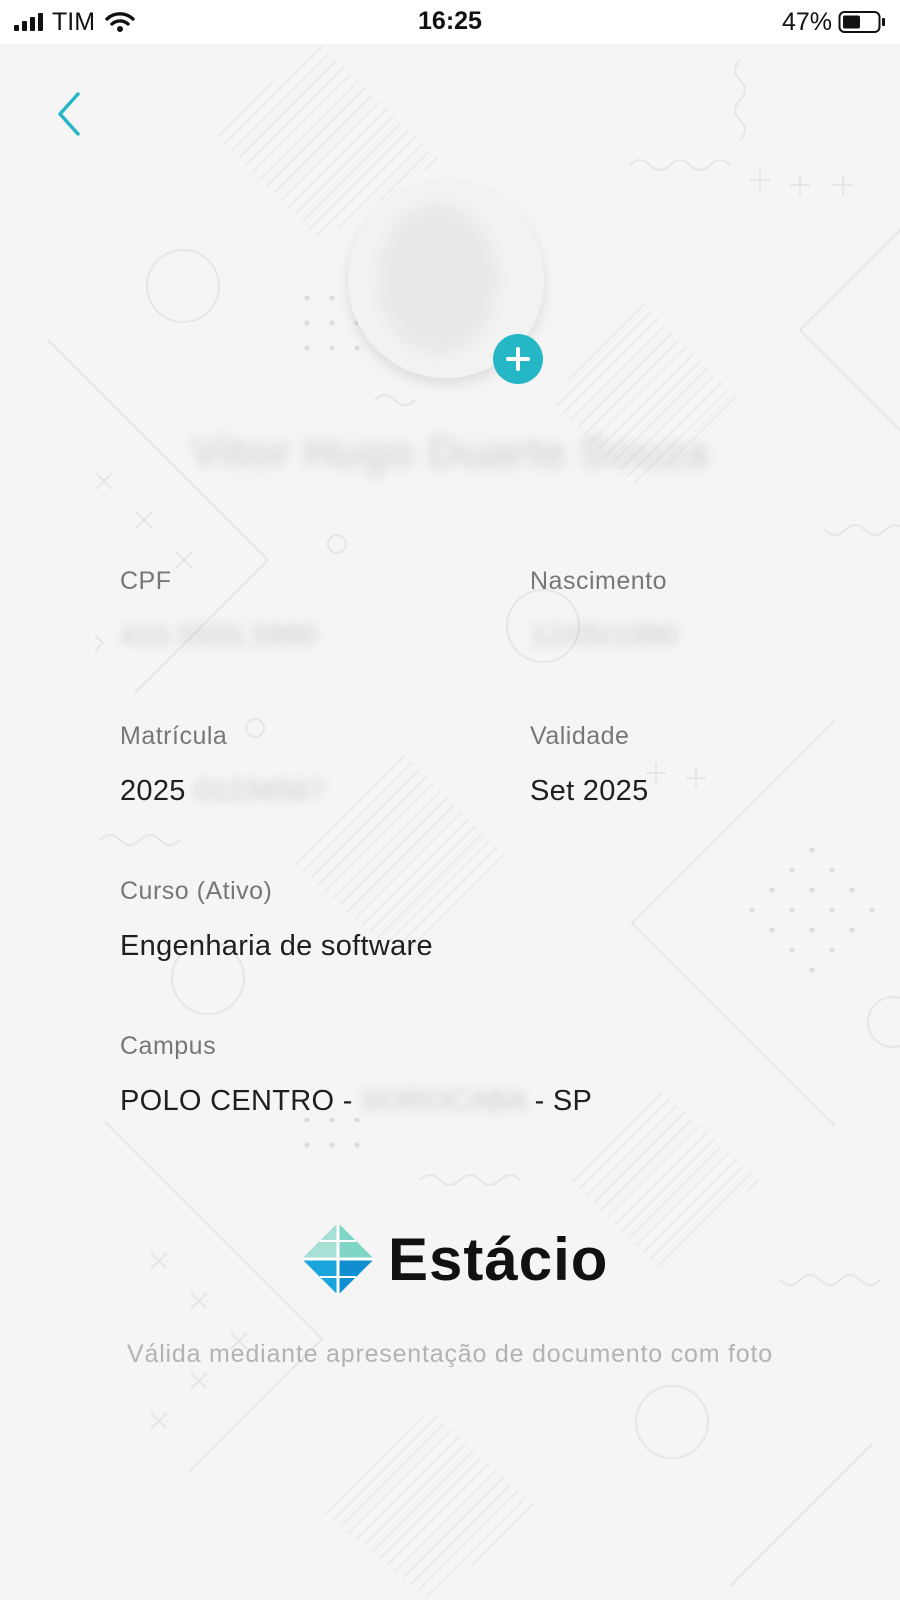 Image resolution: width=900 pixels, height=1600 pixels. I want to click on validity-label: Validade, so click(580, 736).